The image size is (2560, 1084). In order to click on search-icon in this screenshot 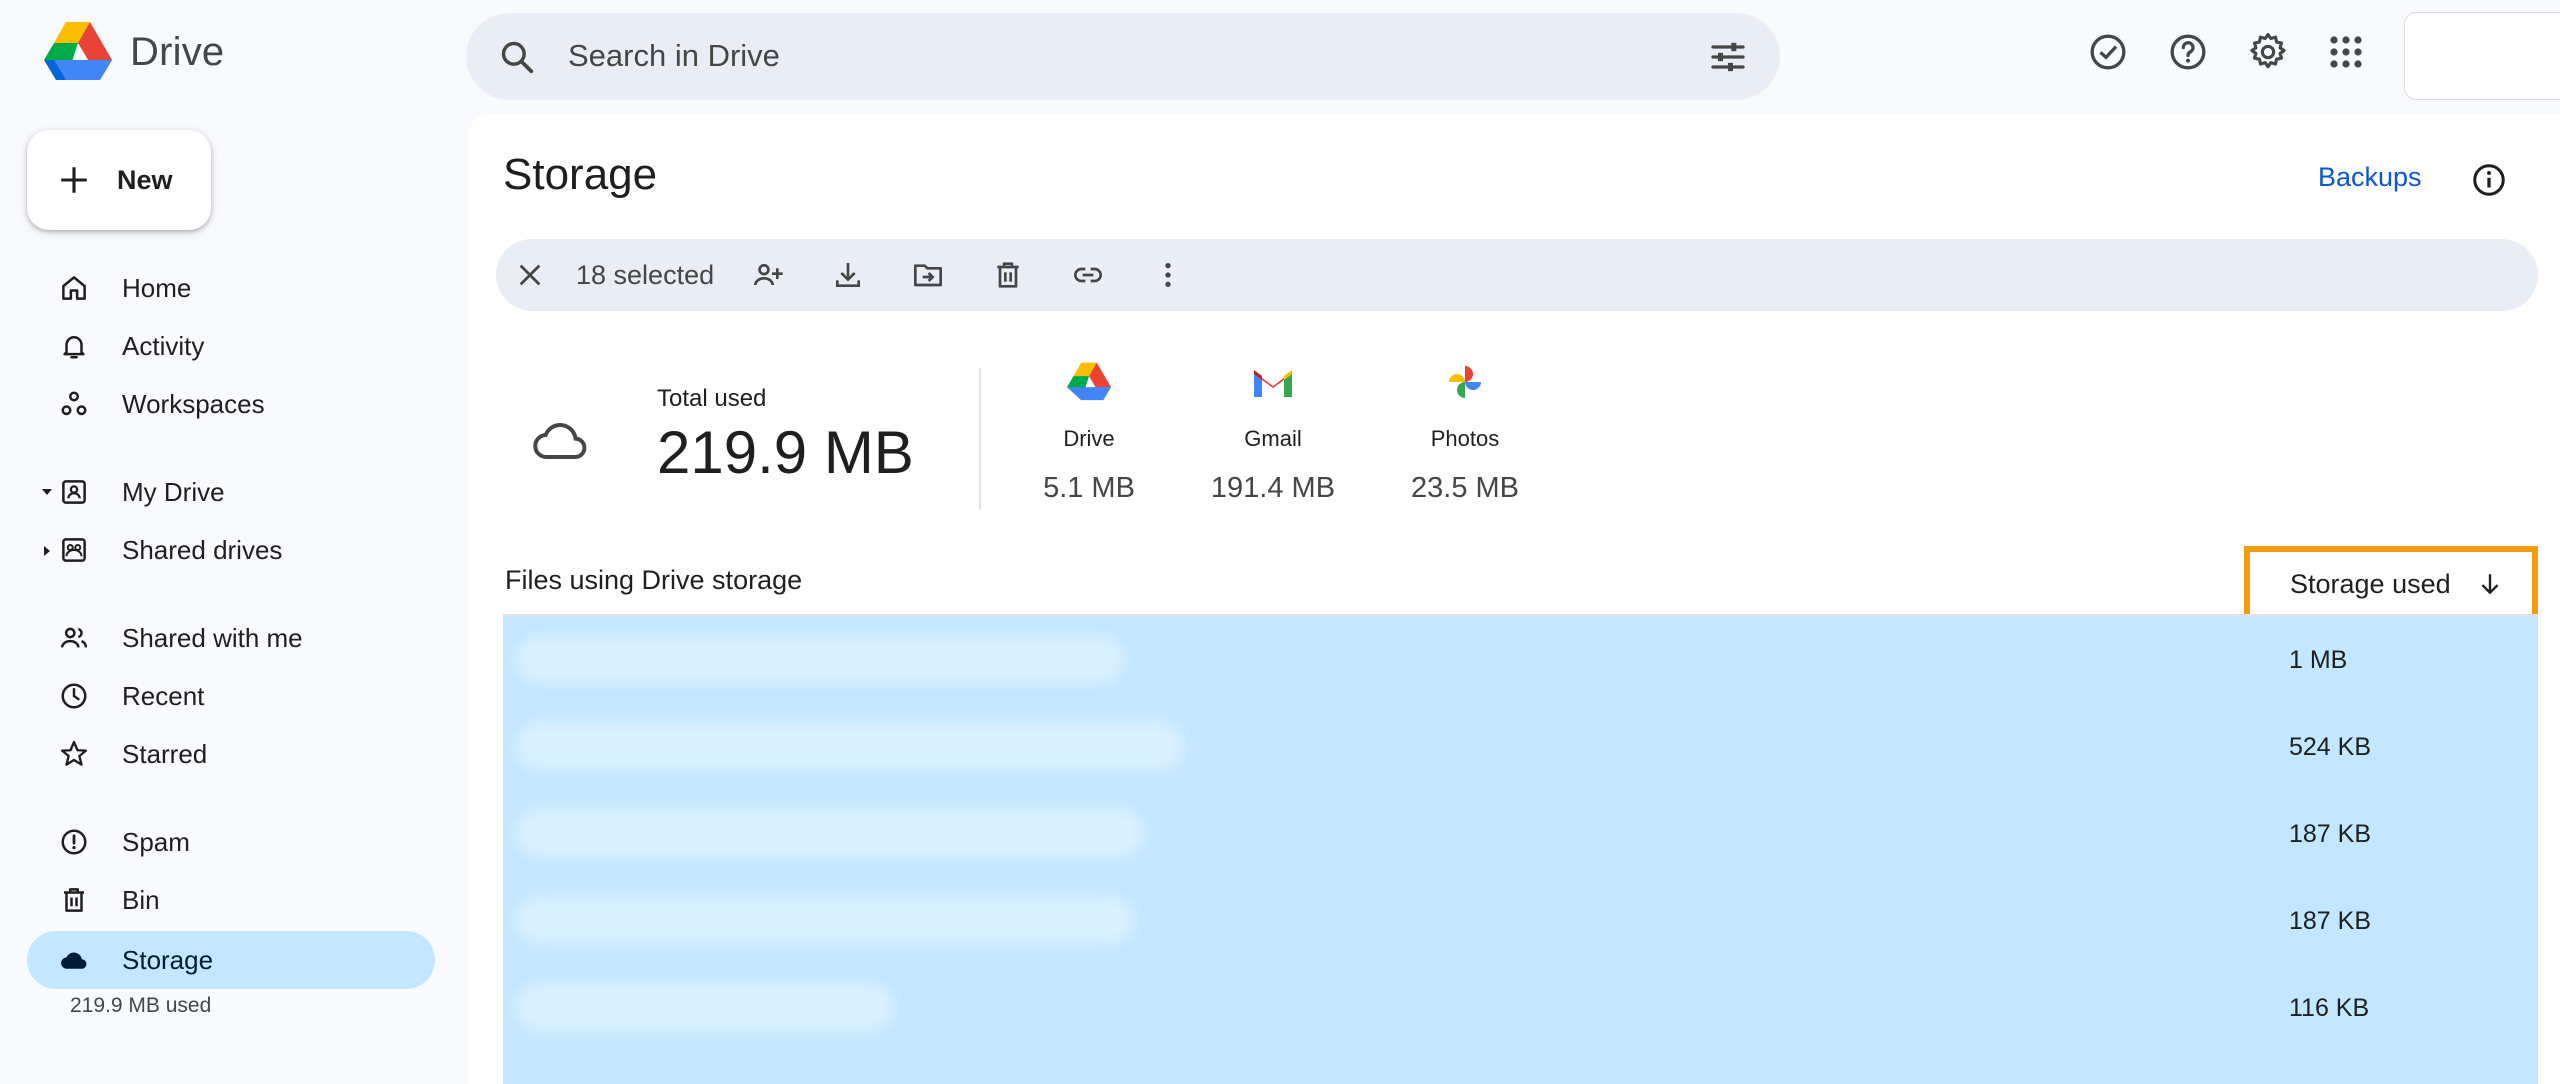, I will do `click(517, 57)`.